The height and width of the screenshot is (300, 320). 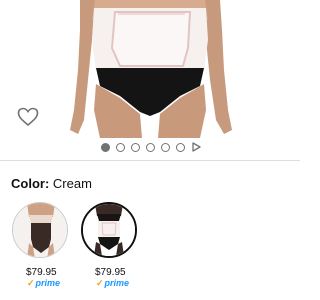 I want to click on section-divider, so click(x=150, y=160).